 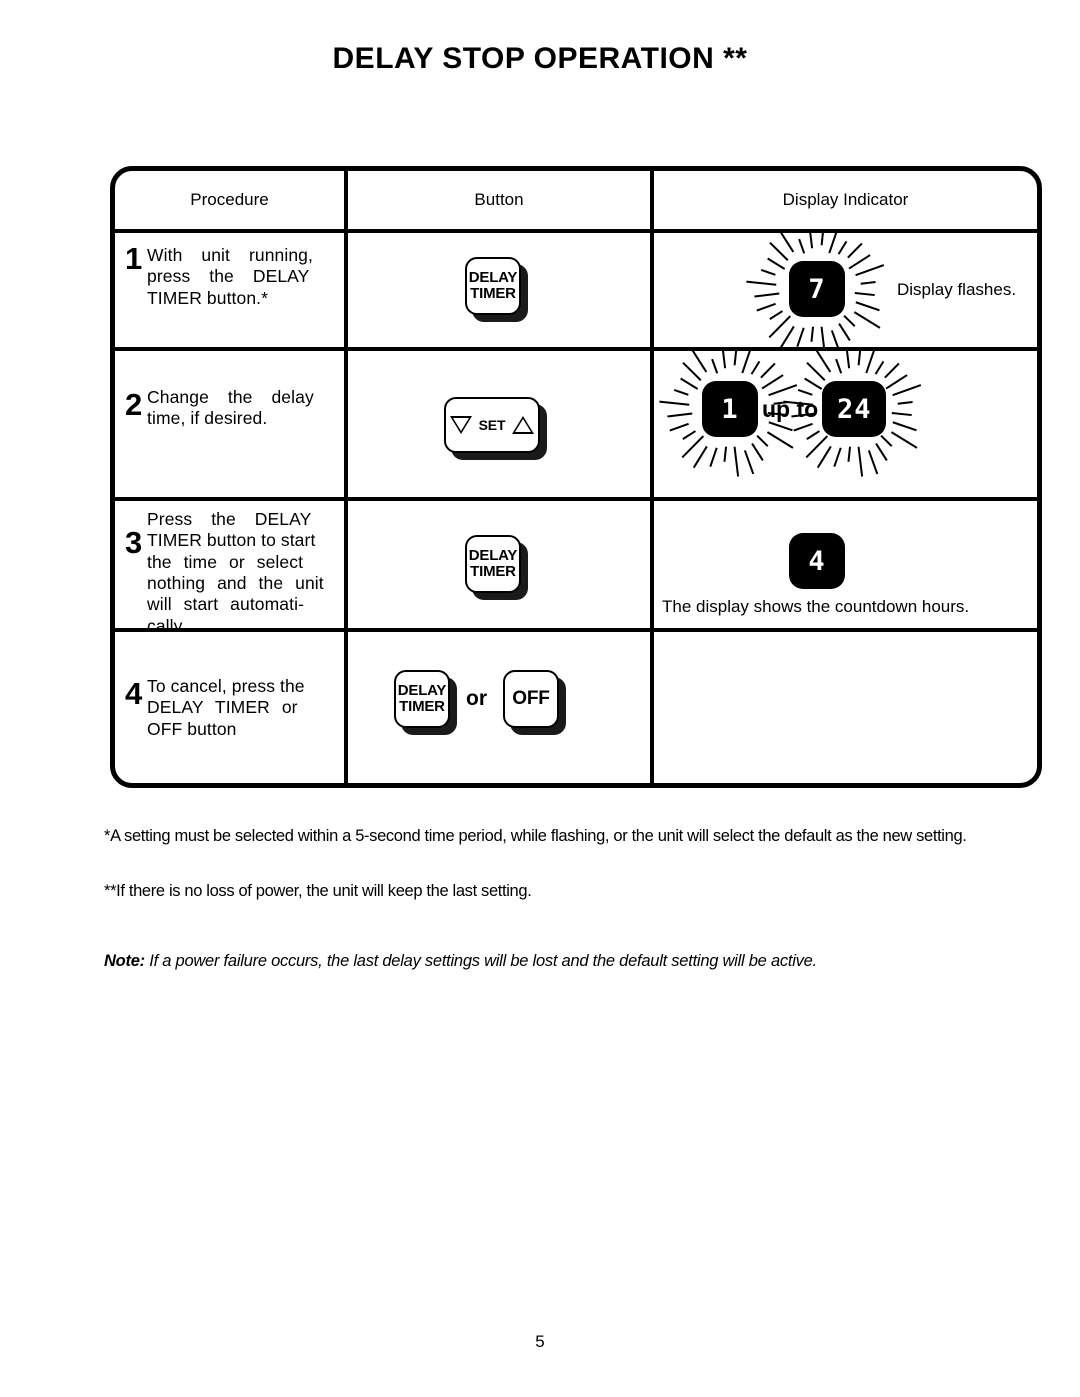 I want to click on down-triangle-icon, so click(x=460, y=425).